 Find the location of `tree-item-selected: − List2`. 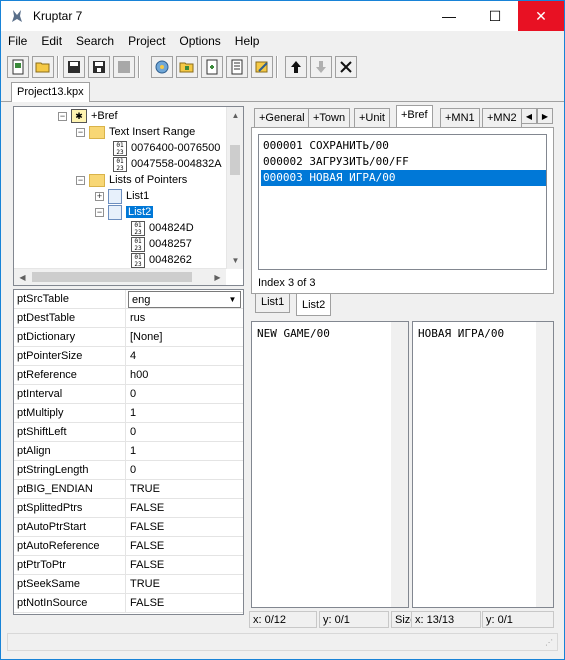

tree-item-selected: − List2 is located at coordinates (124, 212).